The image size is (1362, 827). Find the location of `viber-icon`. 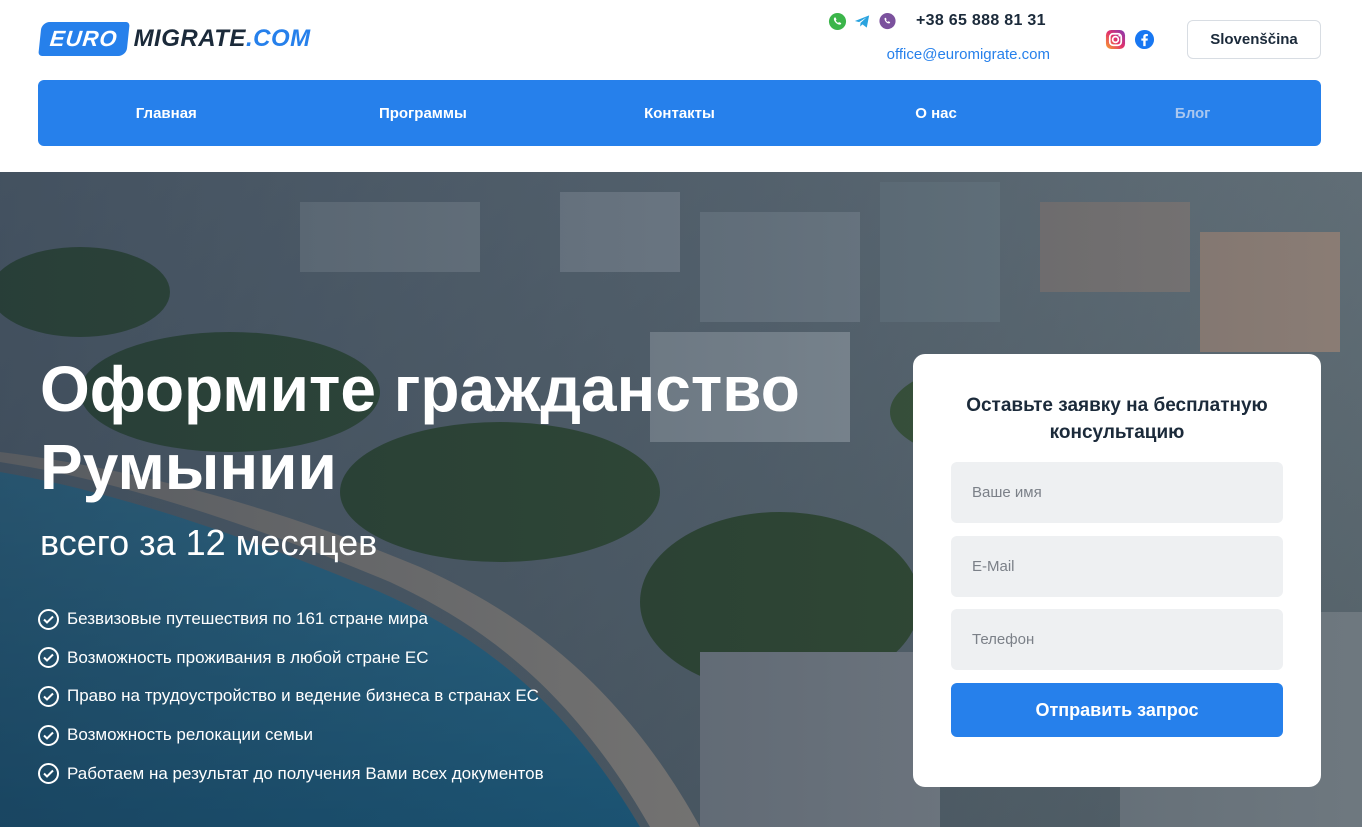

viber-icon is located at coordinates (887, 21).